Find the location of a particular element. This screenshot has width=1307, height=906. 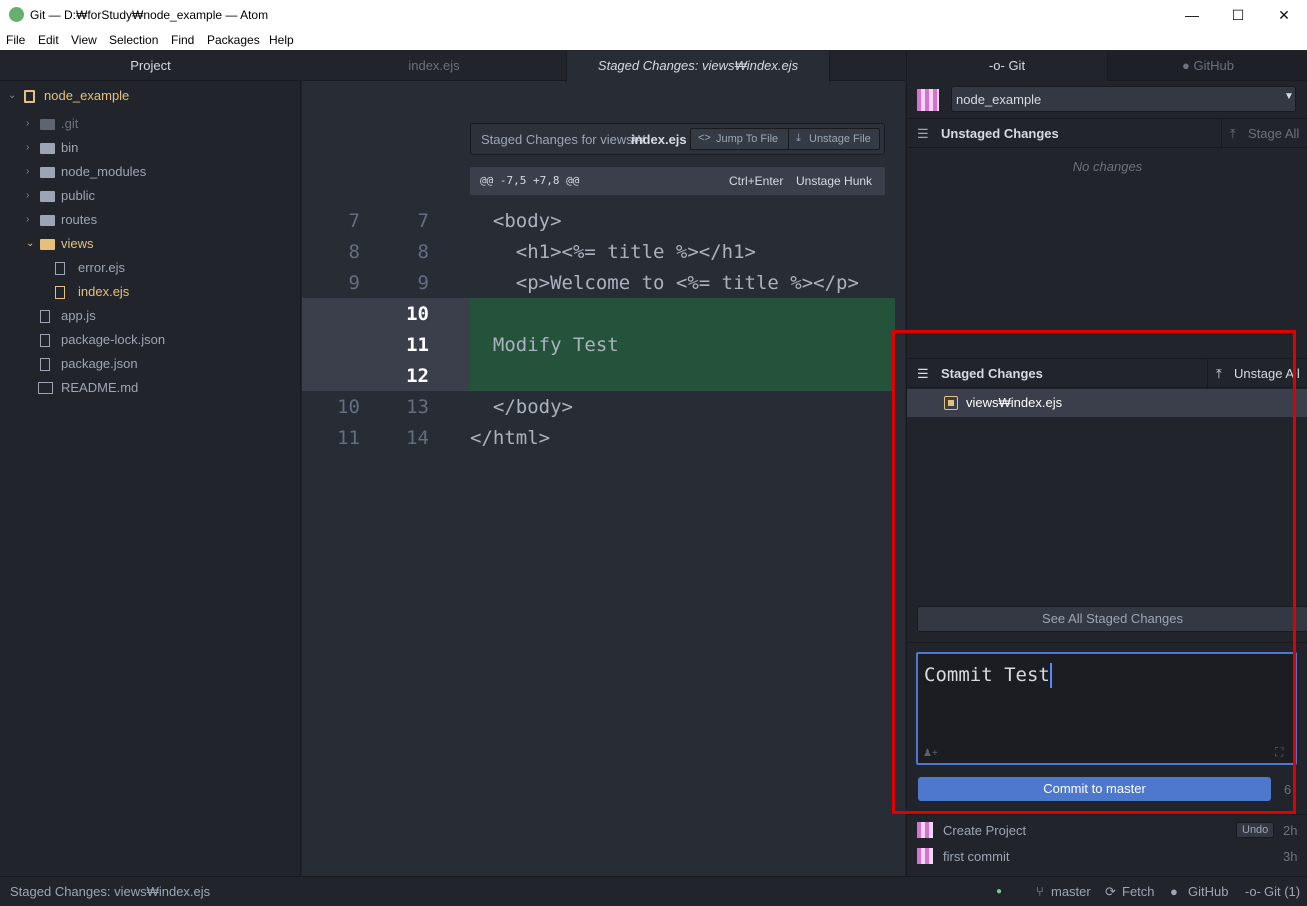

diff-header-file: index.ejs is located at coordinates (659, 139).